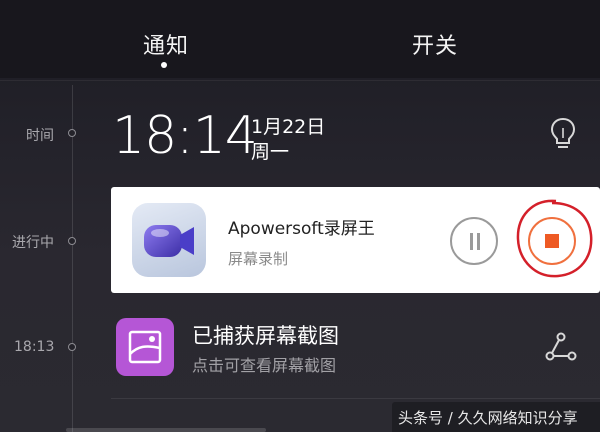 The height and width of the screenshot is (432, 600). I want to click on stop-button, so click(552, 241).